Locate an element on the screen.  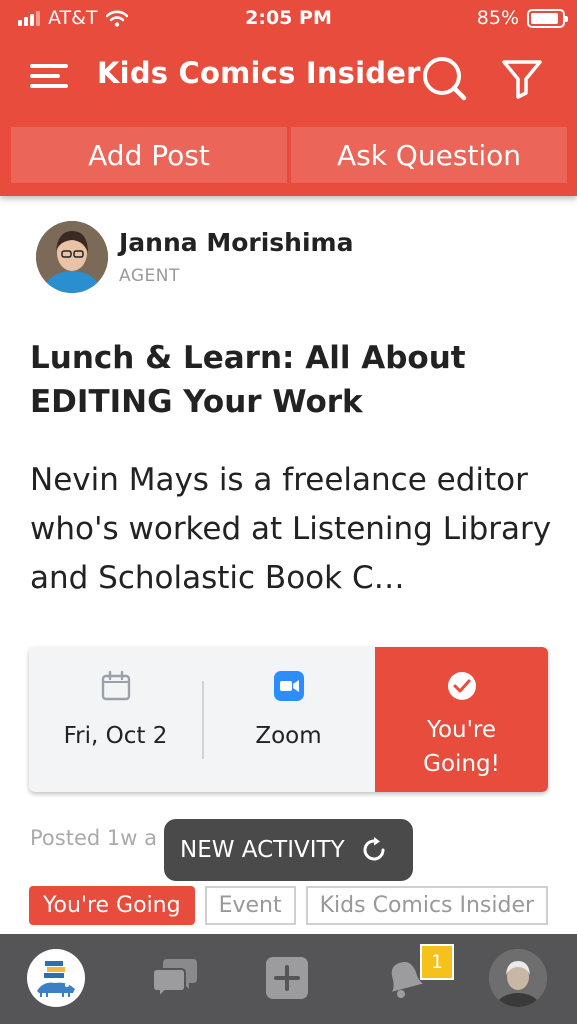
battery-icon is located at coordinates (547, 18).